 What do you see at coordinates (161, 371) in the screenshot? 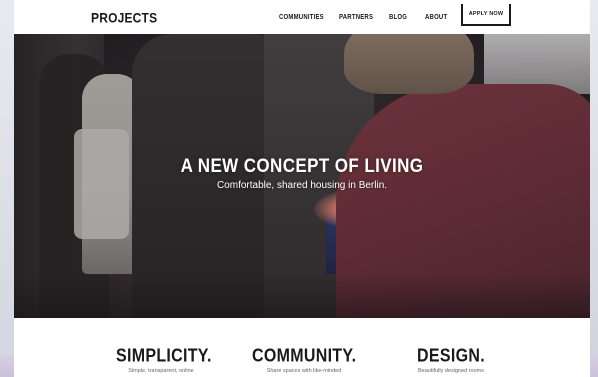
I see `feature-text: Simple, transparent, online` at bounding box center [161, 371].